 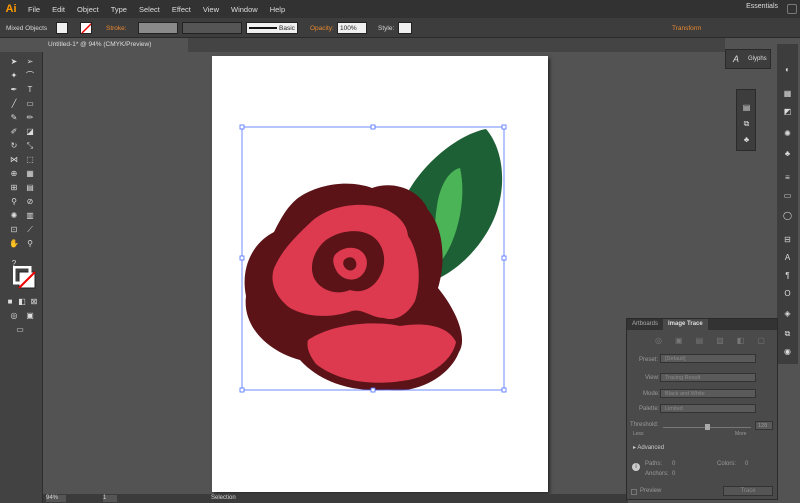 I want to click on colors-label: Colors:, so click(x=727, y=464).